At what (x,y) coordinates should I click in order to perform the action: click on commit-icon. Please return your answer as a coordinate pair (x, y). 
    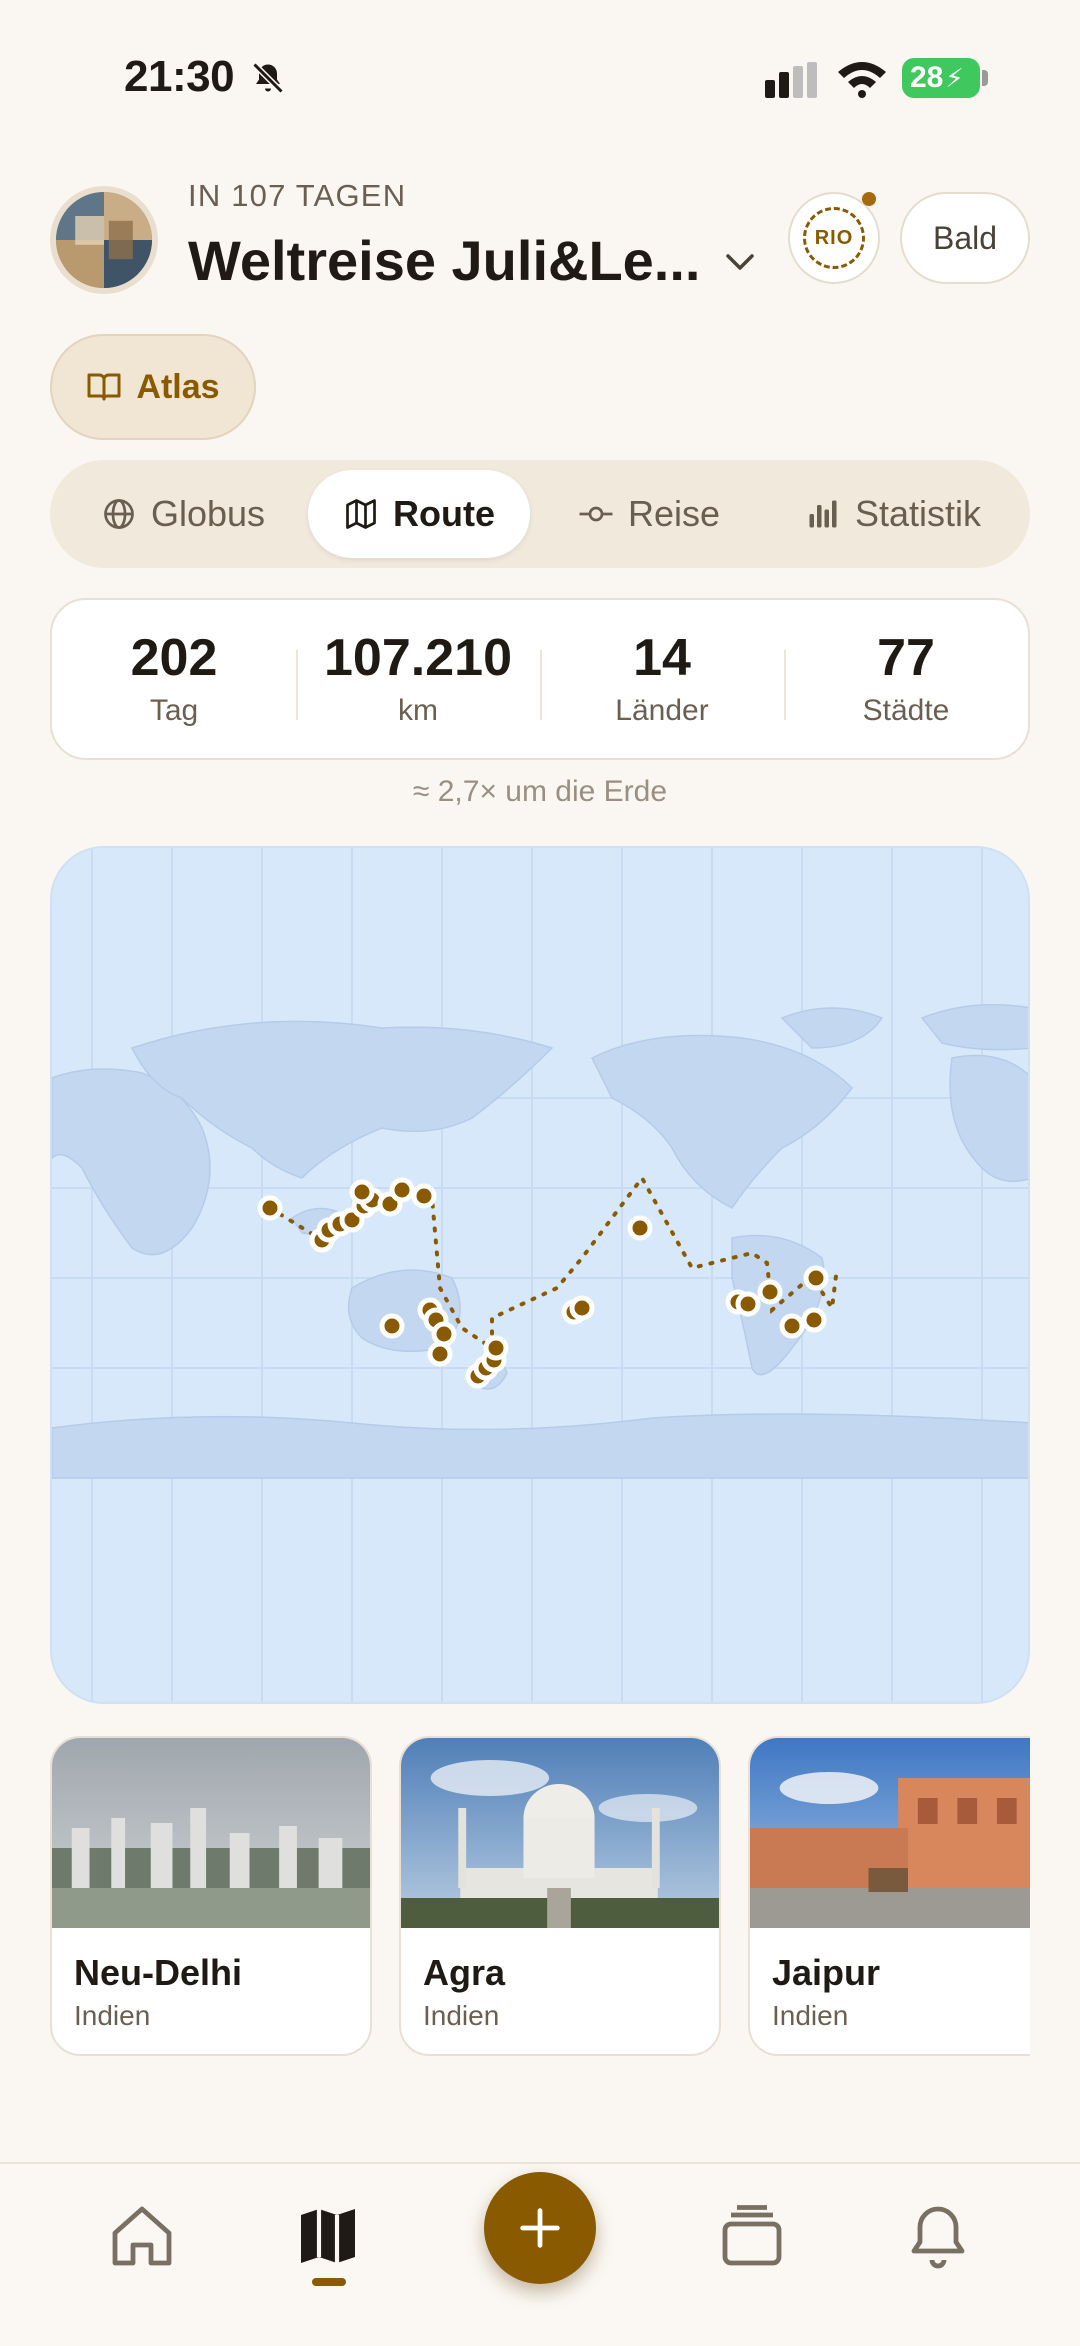
    Looking at the image, I should click on (596, 514).